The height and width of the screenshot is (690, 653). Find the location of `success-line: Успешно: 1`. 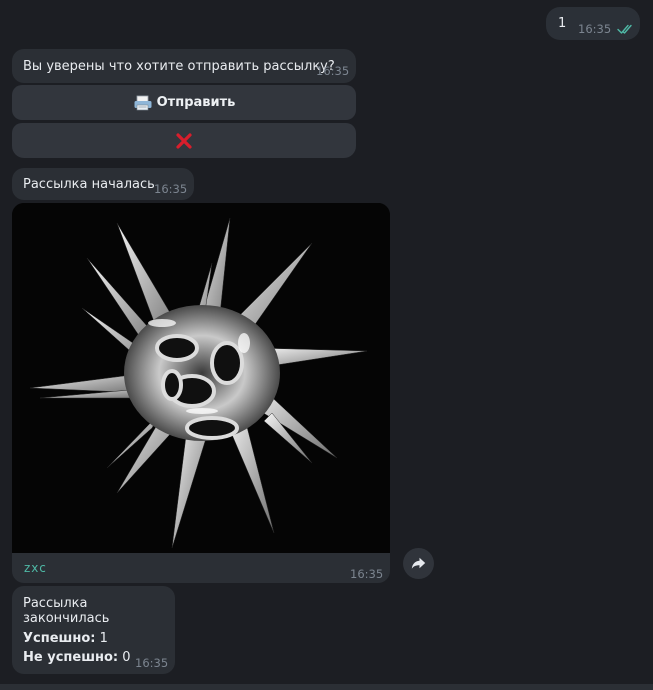

success-line: Успешно: 1 is located at coordinates (65, 638).